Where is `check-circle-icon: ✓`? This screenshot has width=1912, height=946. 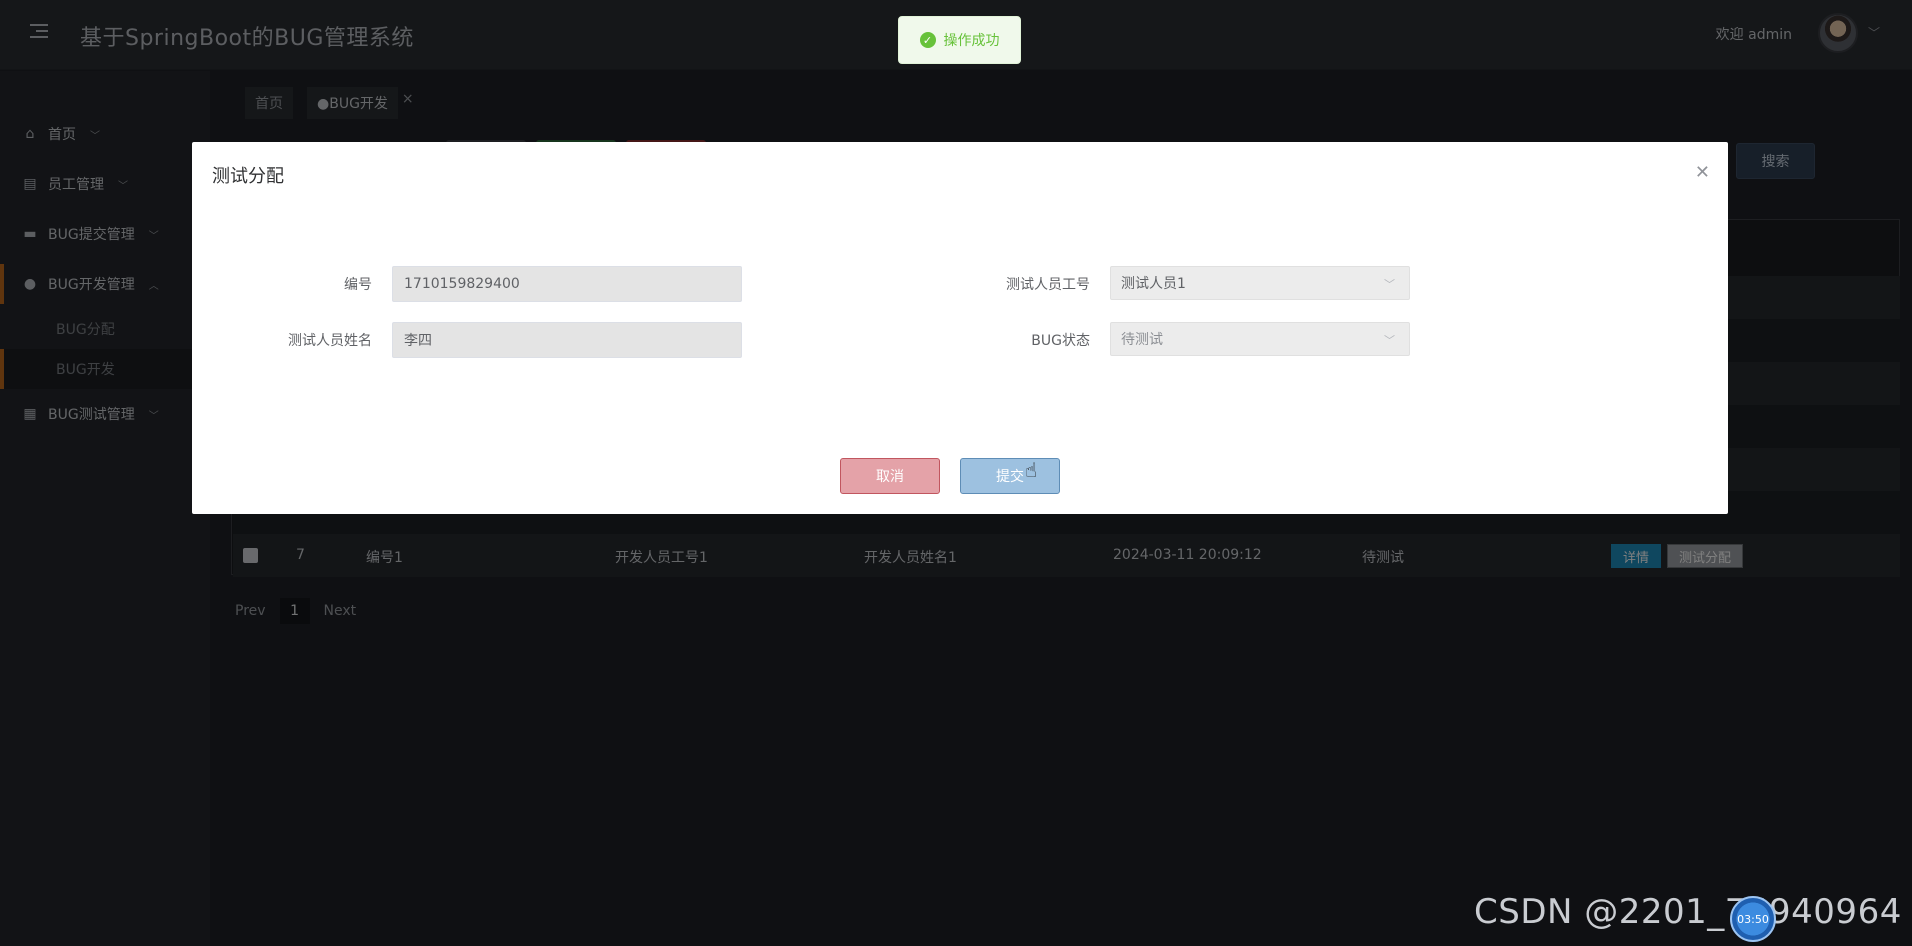
check-circle-icon: ✓ is located at coordinates (927, 40).